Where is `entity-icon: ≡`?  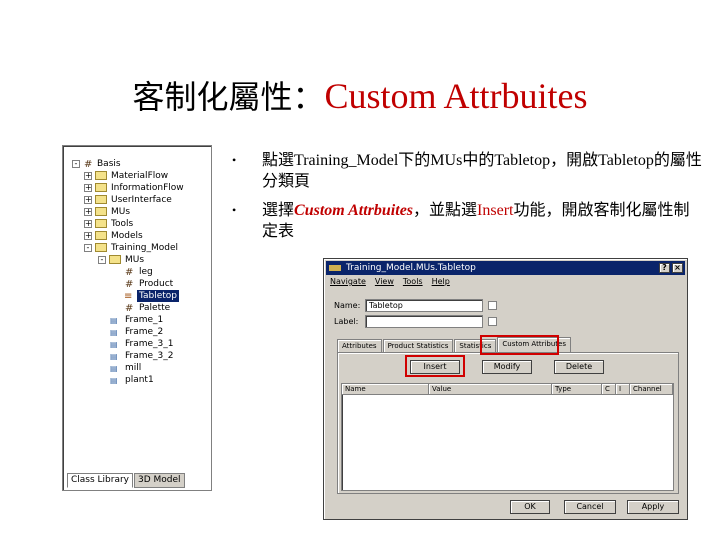 entity-icon: ≡ is located at coordinates (128, 296).